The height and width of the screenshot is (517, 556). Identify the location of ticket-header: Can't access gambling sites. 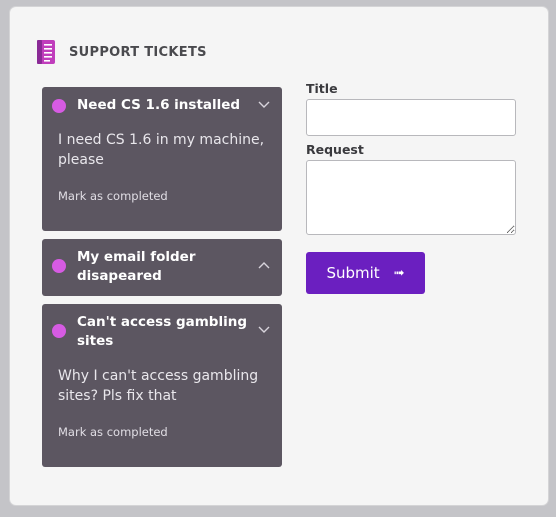
(162, 327).